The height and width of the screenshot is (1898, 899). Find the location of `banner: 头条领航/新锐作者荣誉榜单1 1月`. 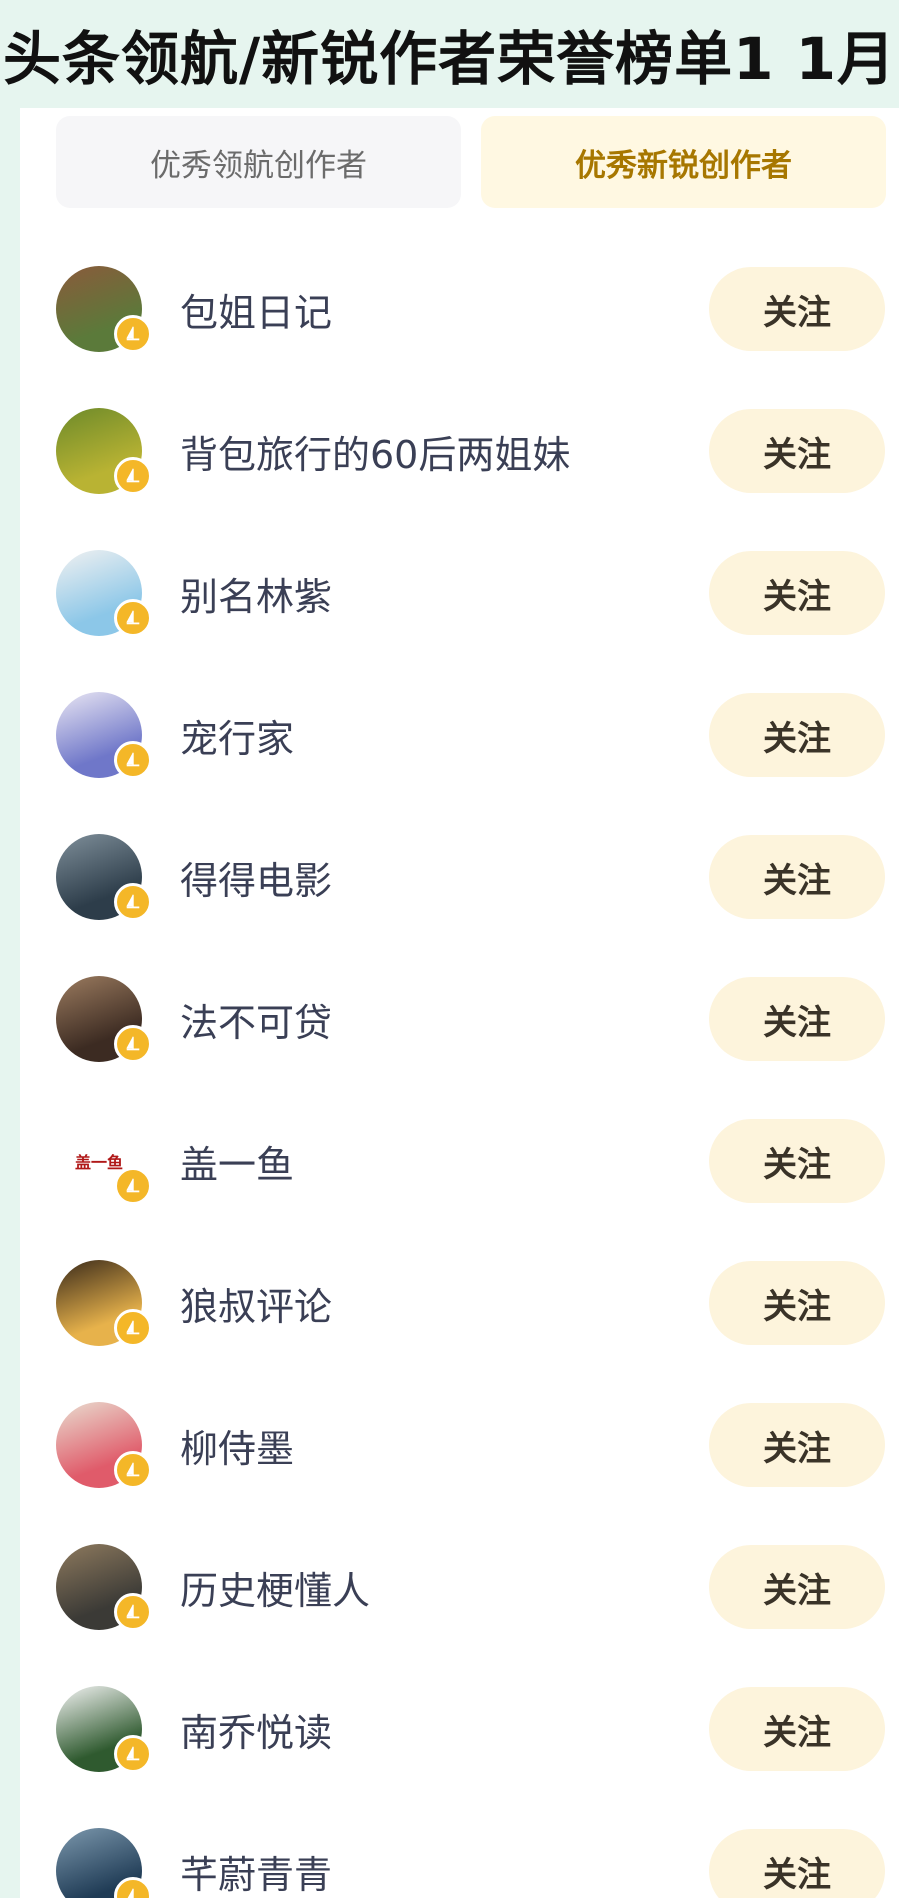

banner: 头条领航/新锐作者荣誉榜单1 1月 is located at coordinates (449, 54).